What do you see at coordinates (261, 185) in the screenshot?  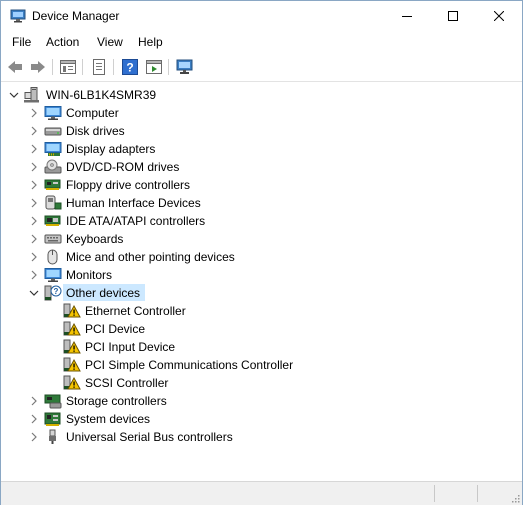 I see `tree-category-floppy-drive-controllers: Floppy drive controllers` at bounding box center [261, 185].